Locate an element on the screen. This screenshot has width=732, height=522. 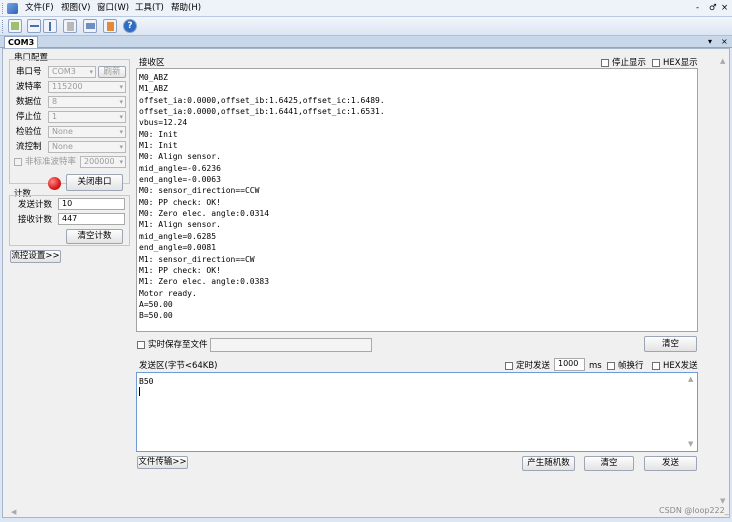
port-label: 串口号 is located at coordinates (29, 72).